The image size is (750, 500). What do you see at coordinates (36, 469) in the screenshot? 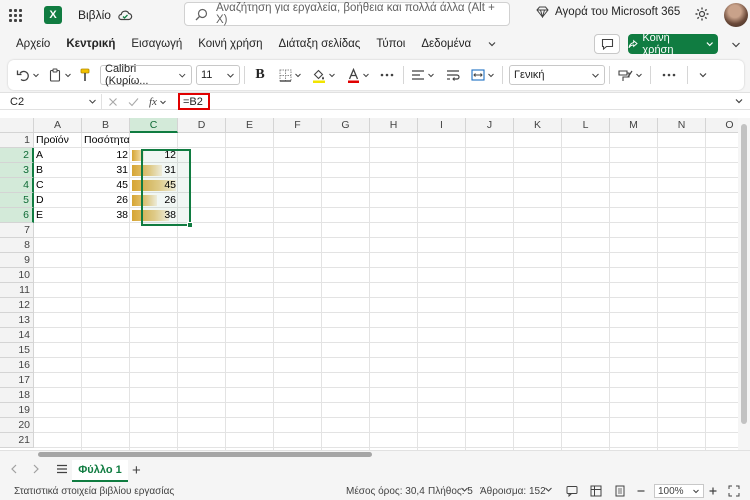
I see `next-sheet-chevron-icon` at bounding box center [36, 469].